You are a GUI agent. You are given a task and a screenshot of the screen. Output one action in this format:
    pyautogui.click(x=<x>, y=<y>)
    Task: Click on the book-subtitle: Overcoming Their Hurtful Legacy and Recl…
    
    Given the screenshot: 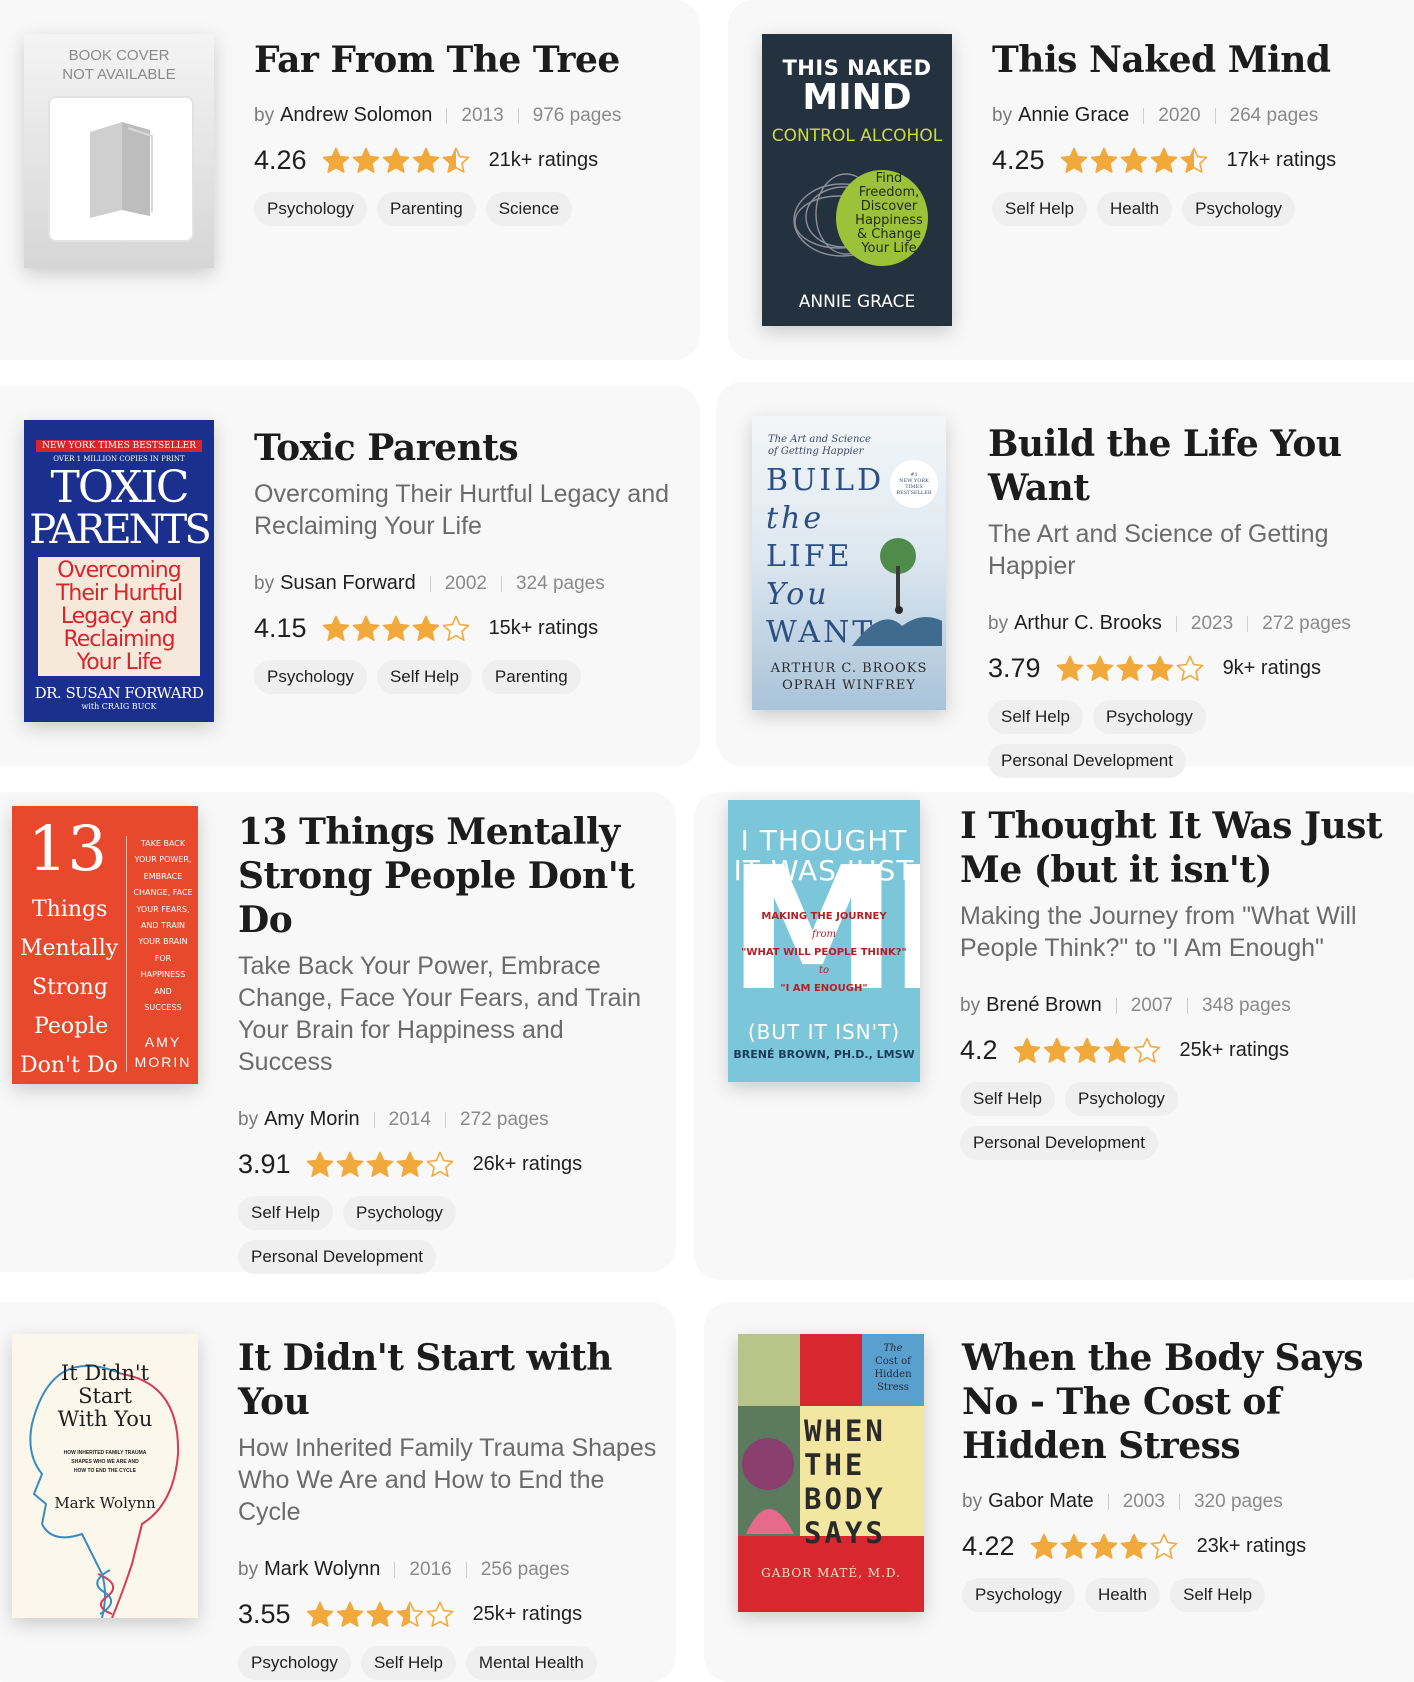 What is the action you would take?
    pyautogui.click(x=462, y=510)
    